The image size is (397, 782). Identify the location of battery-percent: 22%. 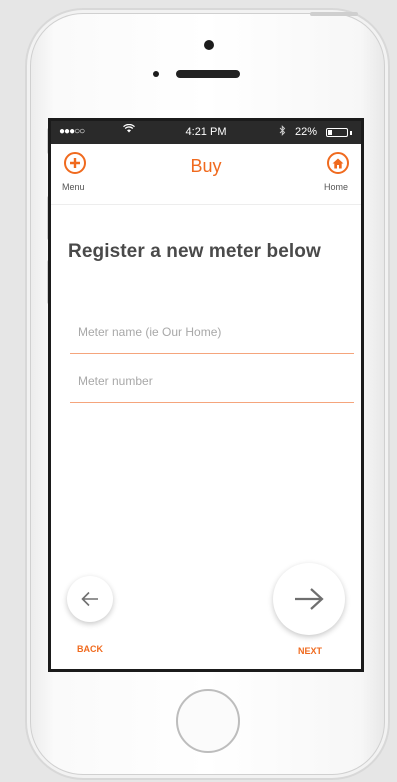
(306, 132).